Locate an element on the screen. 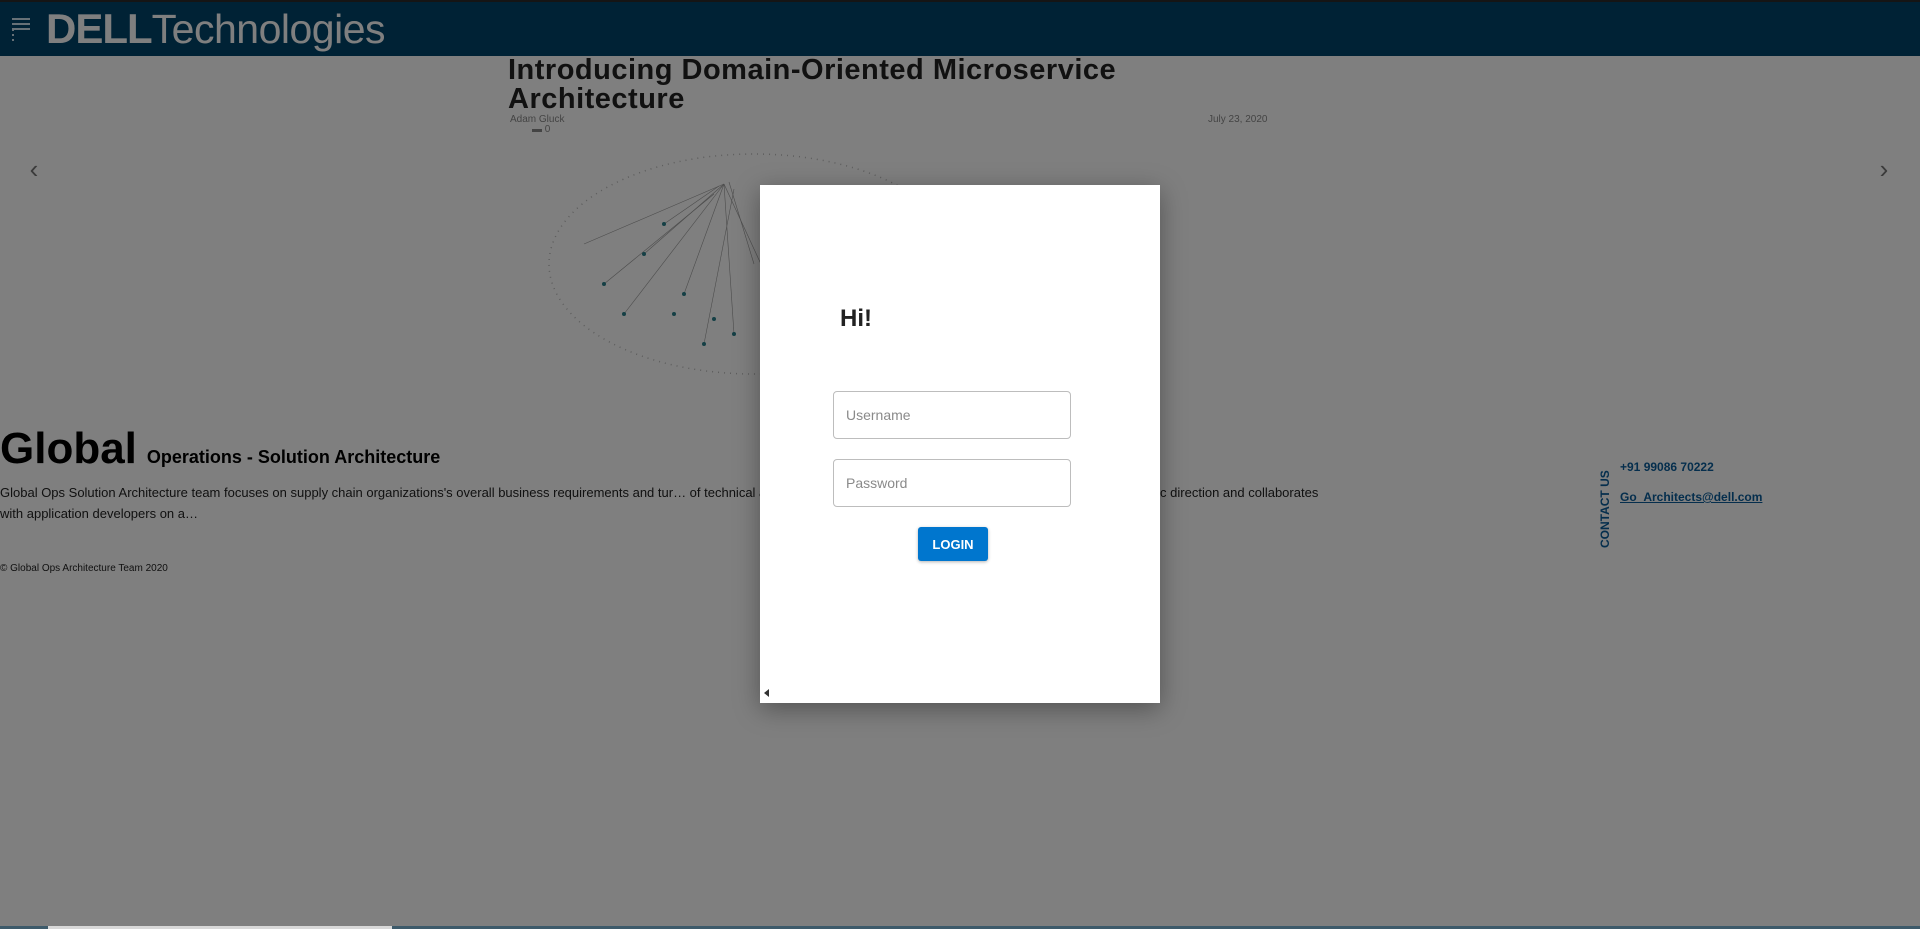 This screenshot has height=929, width=1920. login-modal: Hi! LOGIN is located at coordinates (960, 444).